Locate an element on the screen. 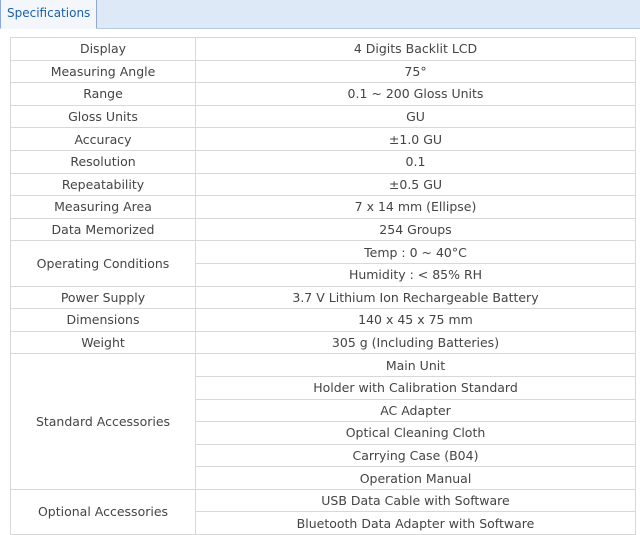  spec-value: 7 x 14 mm (Ellipse) is located at coordinates (415, 207).